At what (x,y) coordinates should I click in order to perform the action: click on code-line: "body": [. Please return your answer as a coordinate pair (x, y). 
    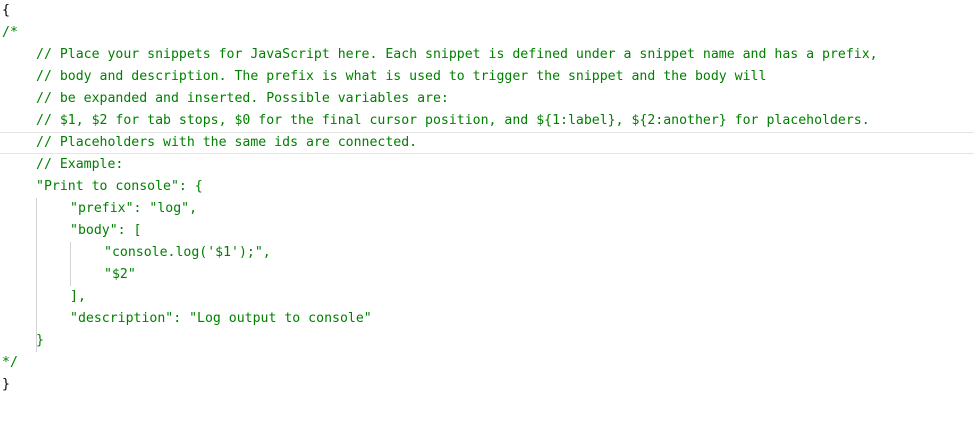
    Looking at the image, I should click on (487, 231).